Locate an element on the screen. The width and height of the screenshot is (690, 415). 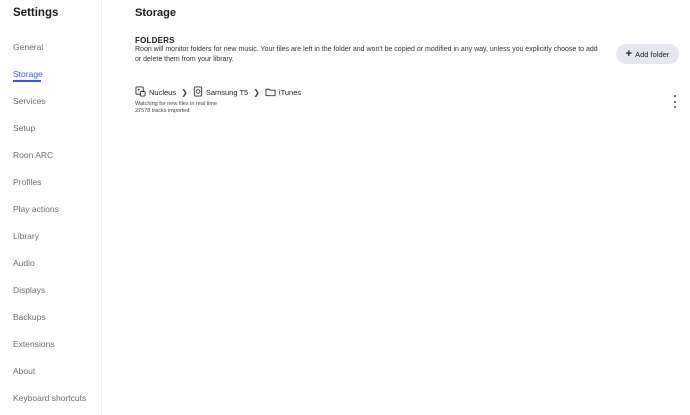
sidebar-item-about: About is located at coordinates (24, 371).